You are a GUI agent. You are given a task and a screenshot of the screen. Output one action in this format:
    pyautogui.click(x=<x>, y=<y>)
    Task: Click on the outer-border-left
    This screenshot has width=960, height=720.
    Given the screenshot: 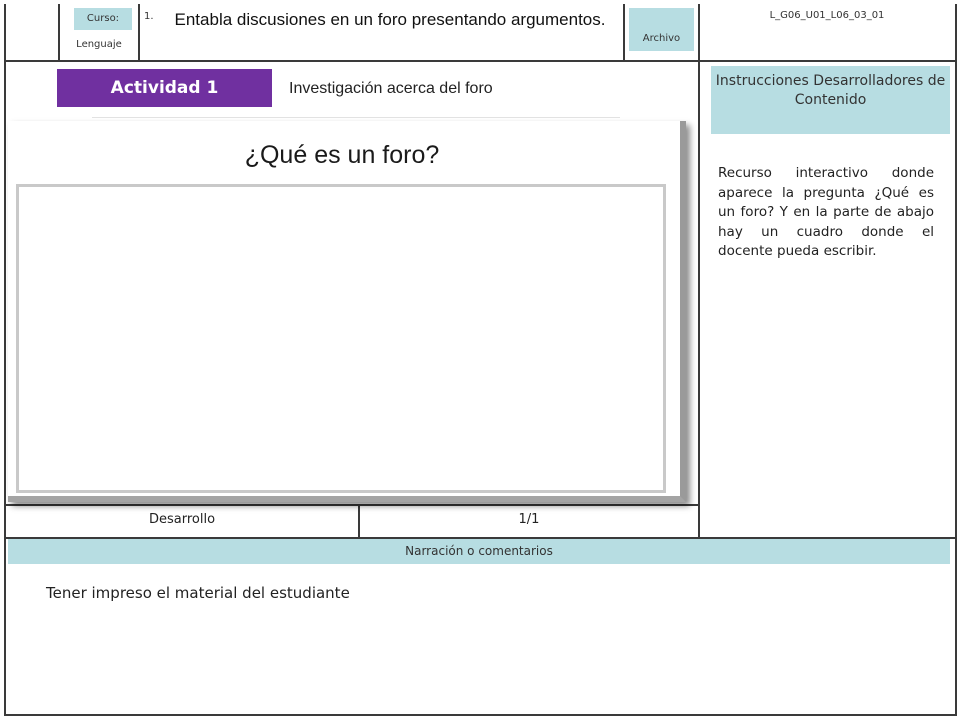 What is the action you would take?
    pyautogui.click(x=5, y=359)
    